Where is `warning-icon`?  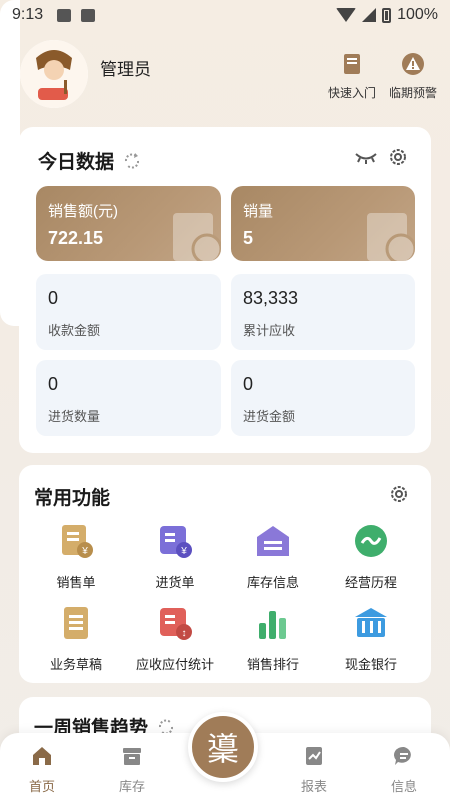
warning-icon is located at coordinates (413, 64).